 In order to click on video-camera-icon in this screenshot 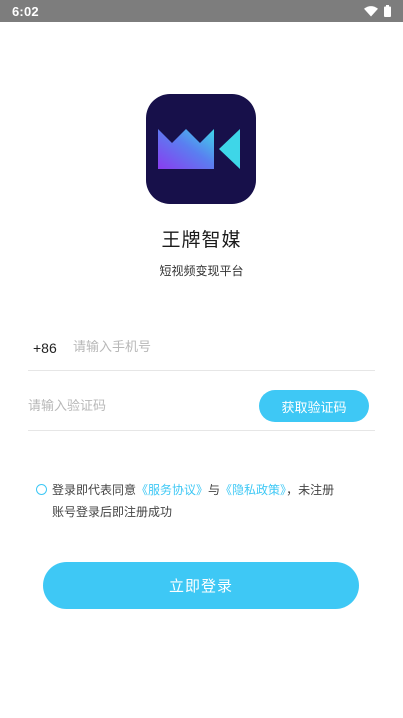, I will do `click(199, 149)`.